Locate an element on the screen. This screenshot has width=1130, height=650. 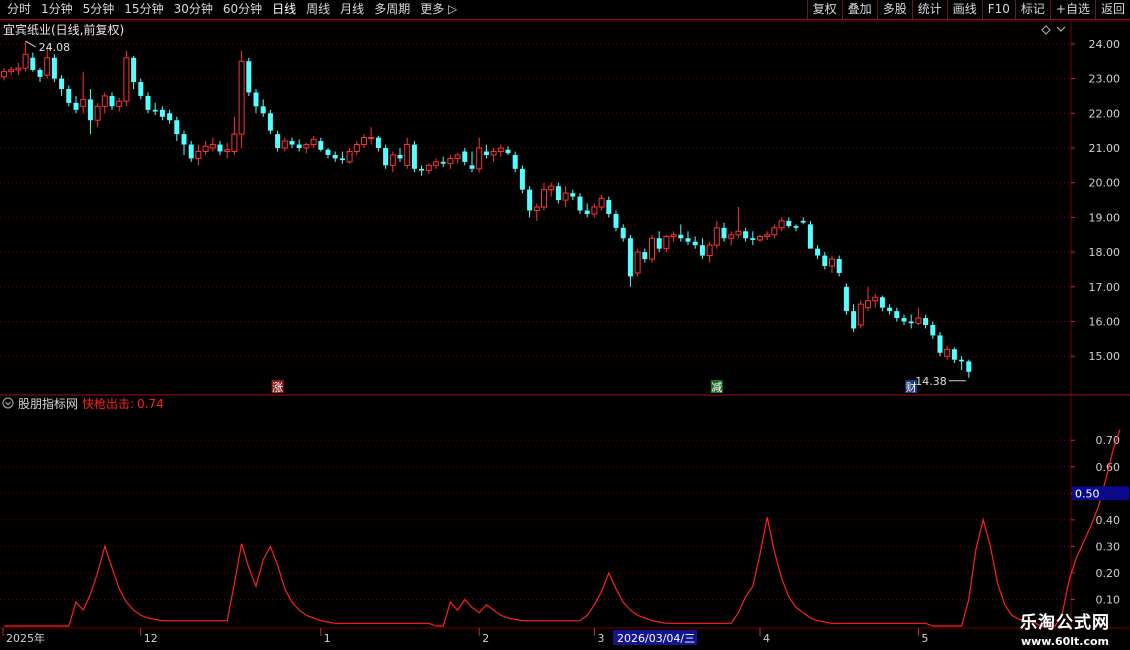
chevron-down-icon is located at coordinates (1061, 29).